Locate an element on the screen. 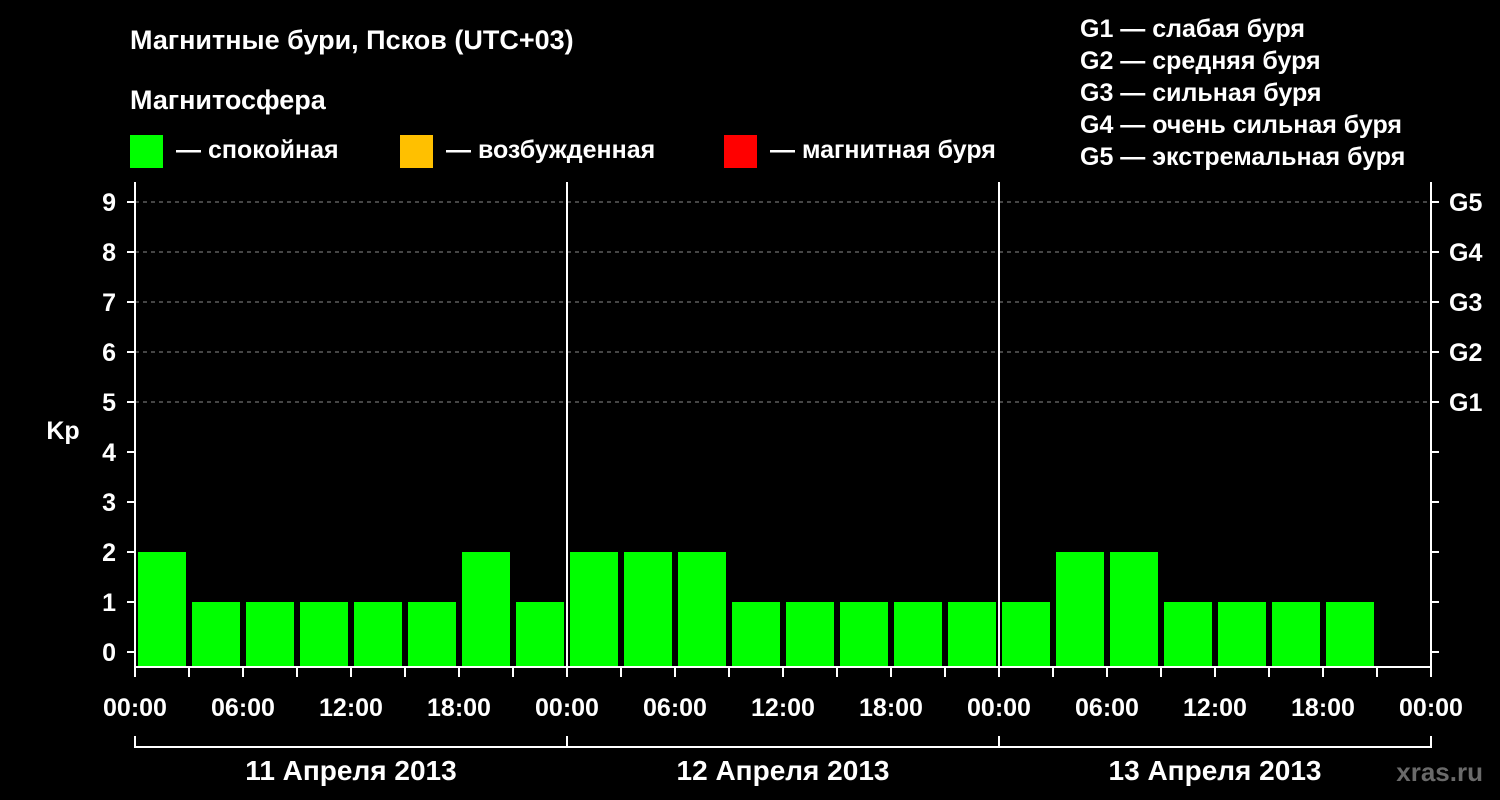 This screenshot has width=1500, height=800. y-tick-label: 4 is located at coordinates (109, 453).